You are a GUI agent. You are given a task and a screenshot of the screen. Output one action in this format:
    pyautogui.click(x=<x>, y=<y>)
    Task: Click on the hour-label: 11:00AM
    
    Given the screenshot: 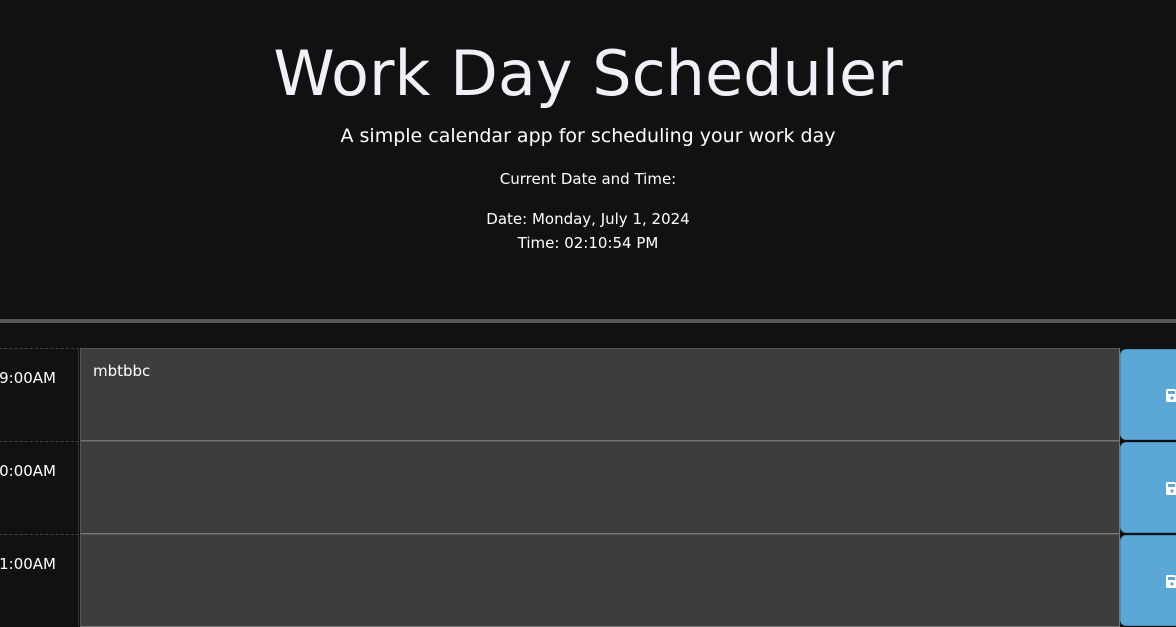 What is the action you would take?
    pyautogui.click(x=39, y=580)
    